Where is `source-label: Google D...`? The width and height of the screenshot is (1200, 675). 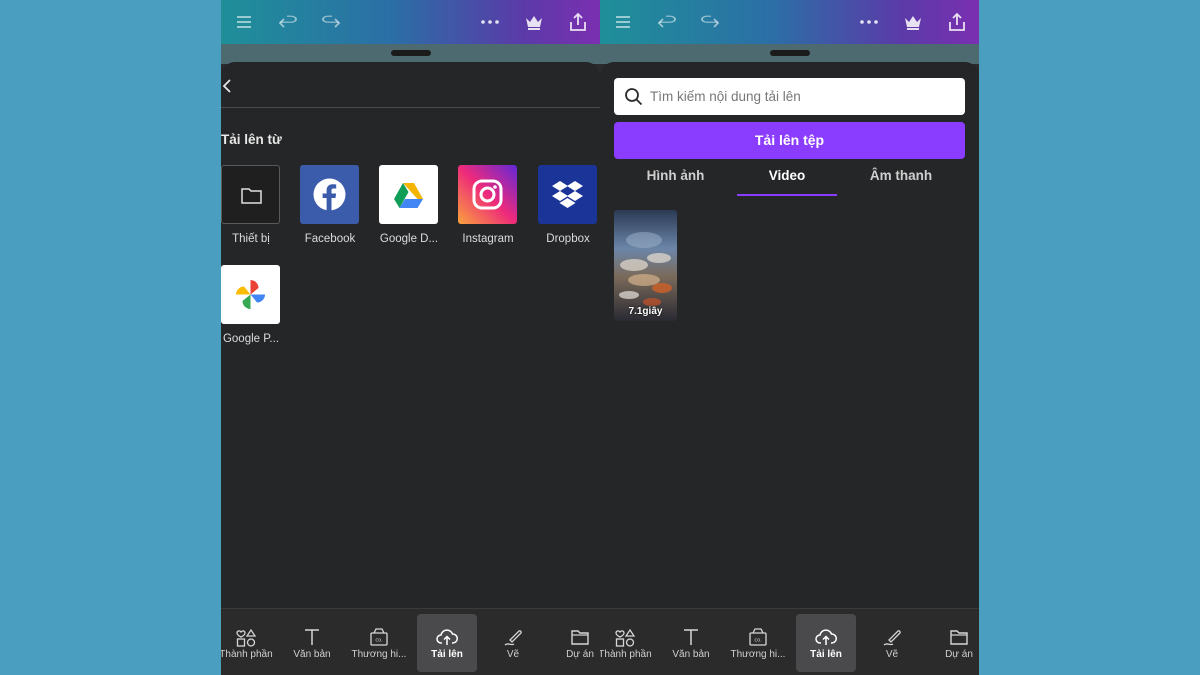
source-label: Google D... is located at coordinates (409, 239).